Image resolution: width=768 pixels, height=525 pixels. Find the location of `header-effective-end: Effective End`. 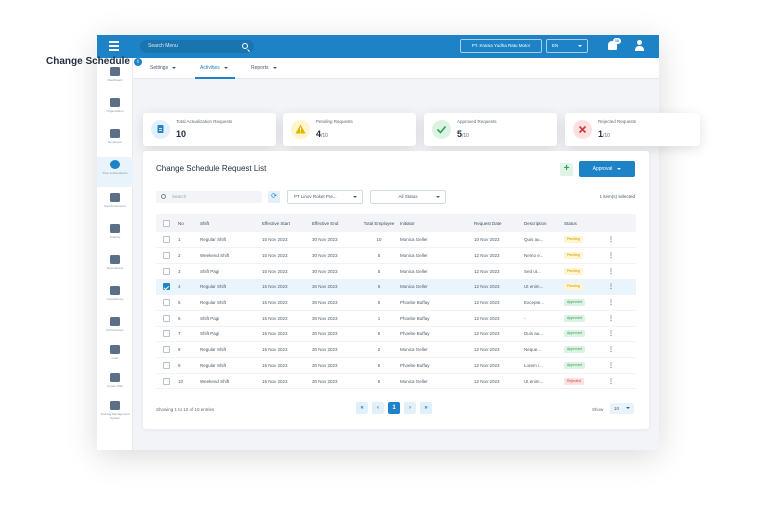

header-effective-end: Effective End is located at coordinates (335, 223).